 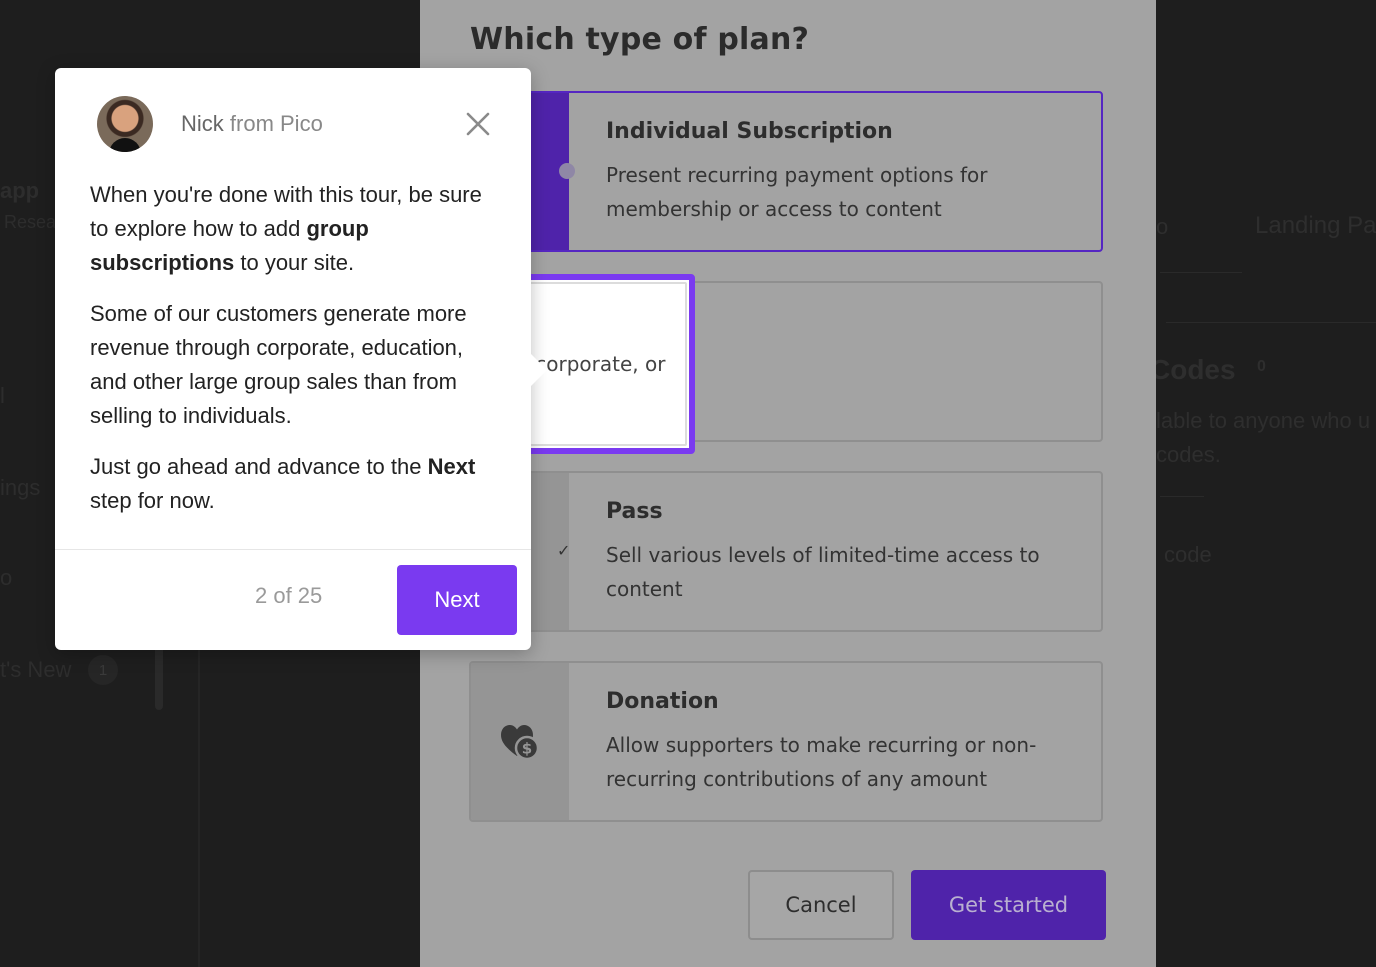 I want to click on ticket-icon: ✓, so click(x=564, y=551).